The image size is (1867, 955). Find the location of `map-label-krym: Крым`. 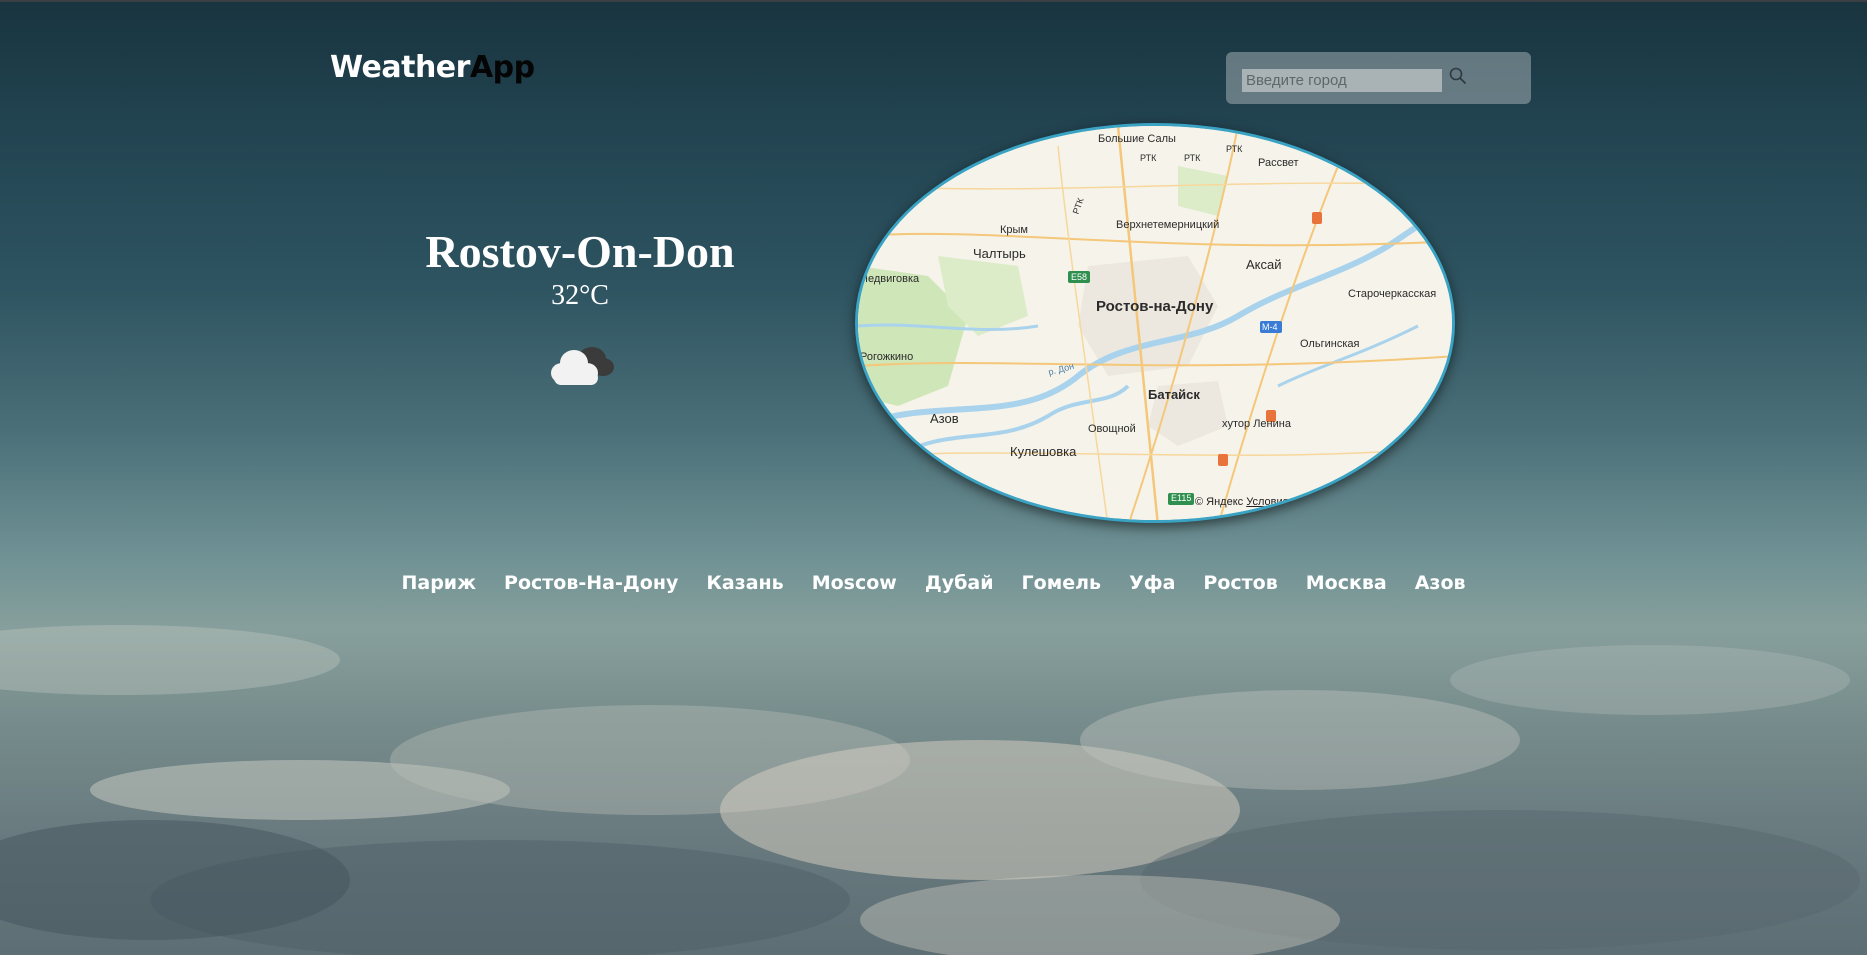

map-label-krym: Крым is located at coordinates (1014, 230).